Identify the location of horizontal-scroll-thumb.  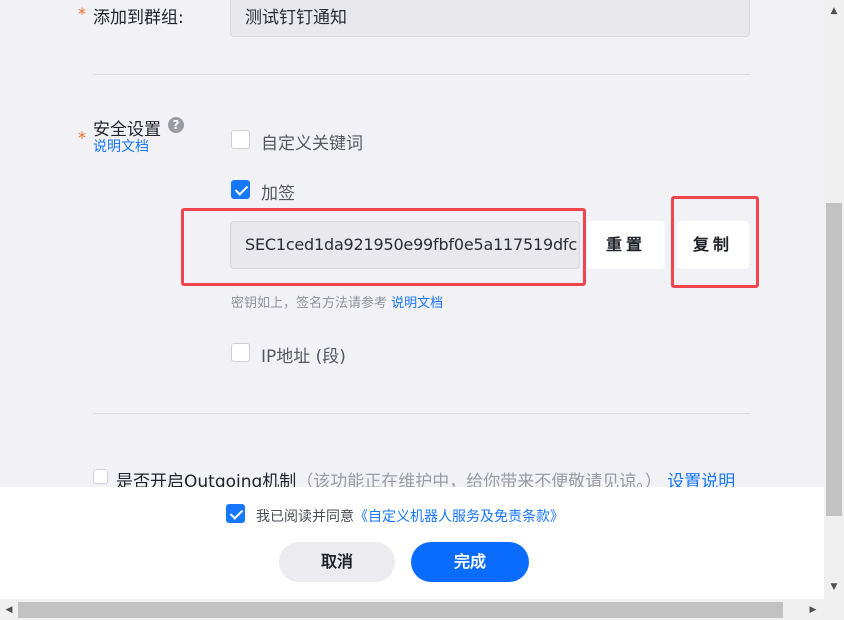
(400, 610).